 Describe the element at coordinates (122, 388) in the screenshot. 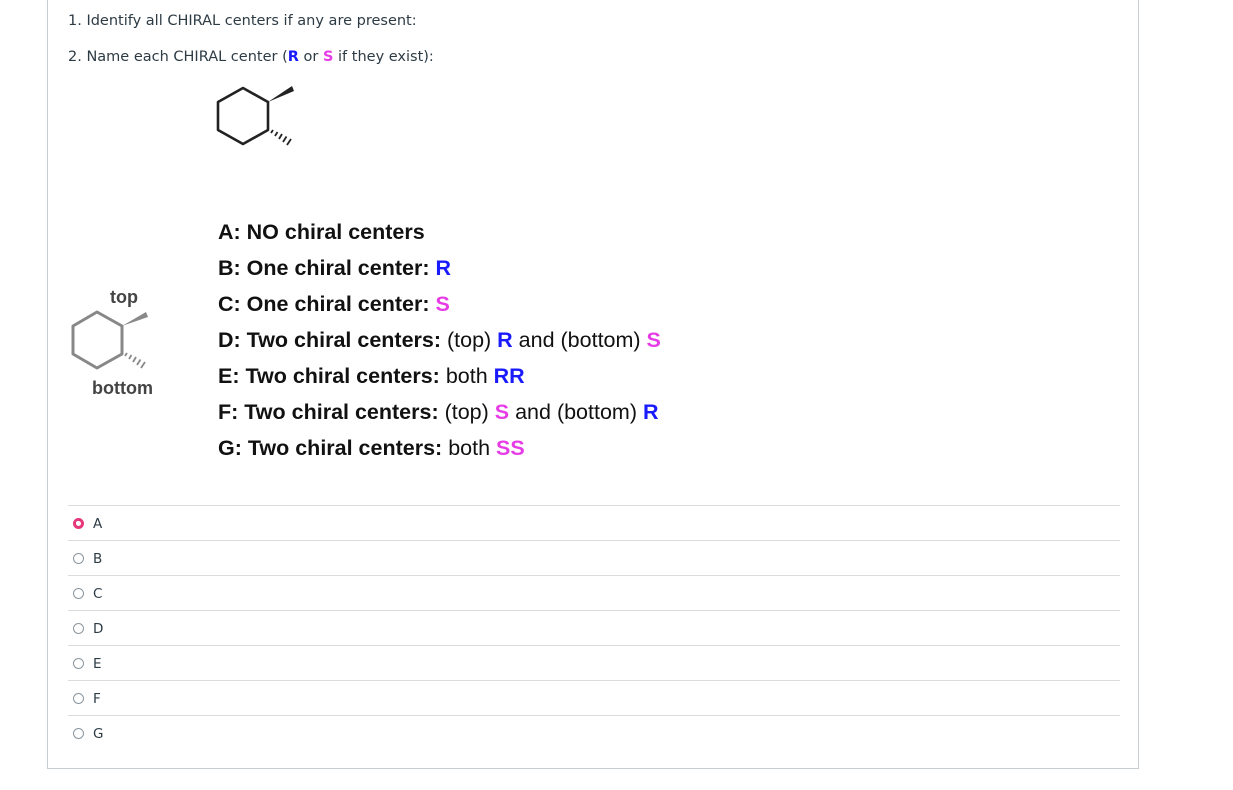

I see `bottom-label: bottom` at that location.